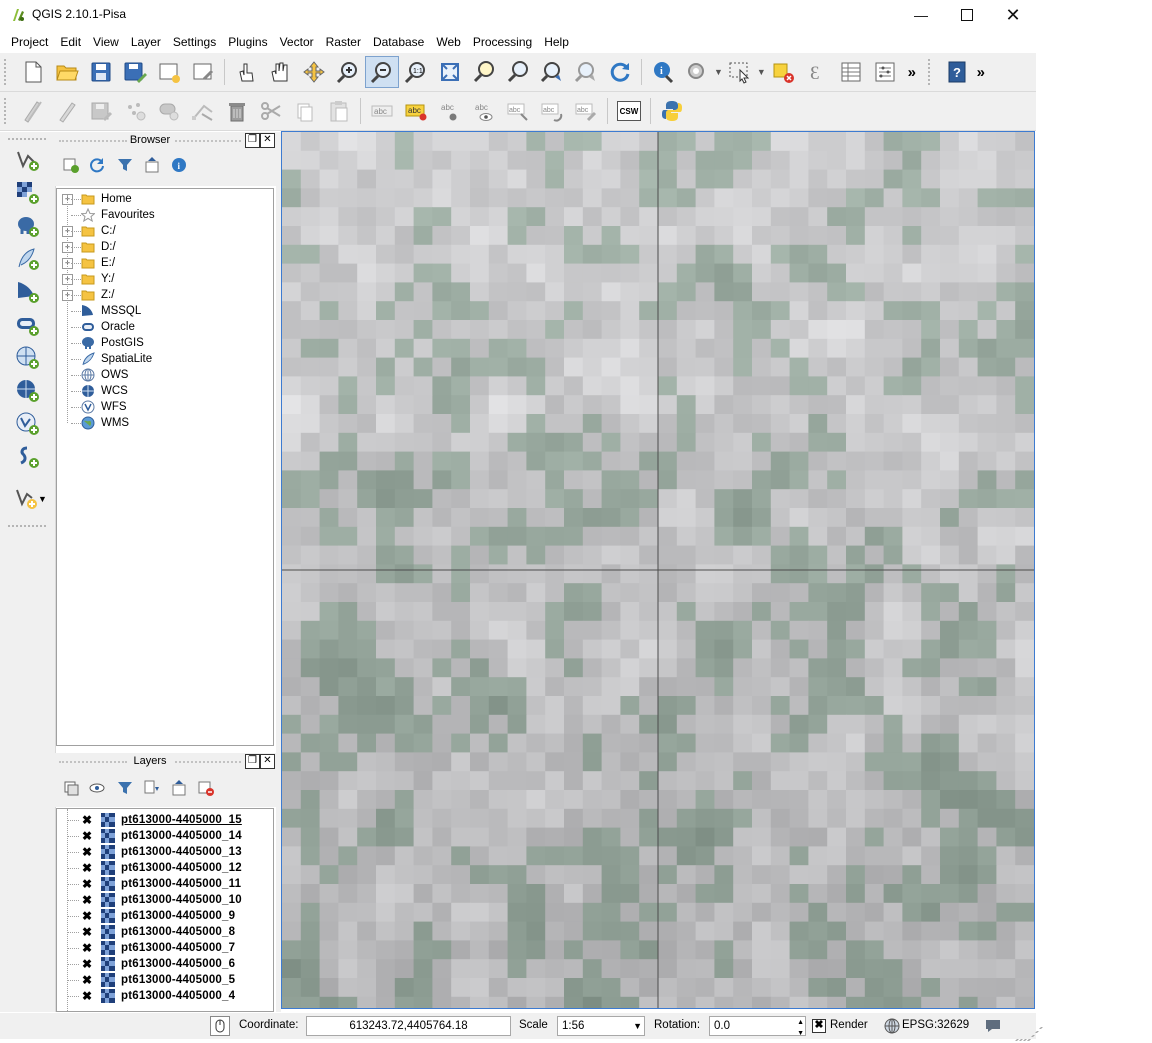 Image resolution: width=1152 pixels, height=1043 pixels. I want to click on layer-row: ✖ pt613000-4405000_13, so click(157, 852).